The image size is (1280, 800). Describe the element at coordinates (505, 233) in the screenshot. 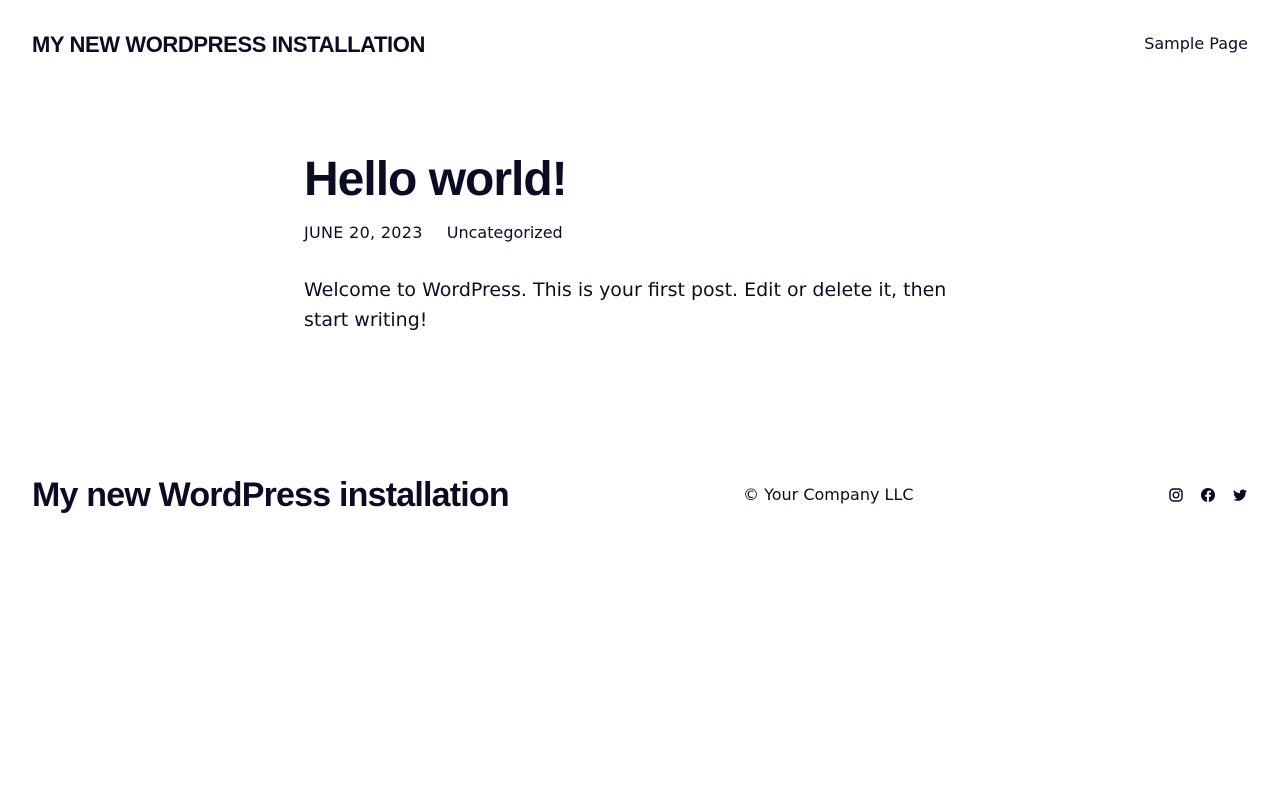

I see `post-category-link: Uncategorized` at that location.